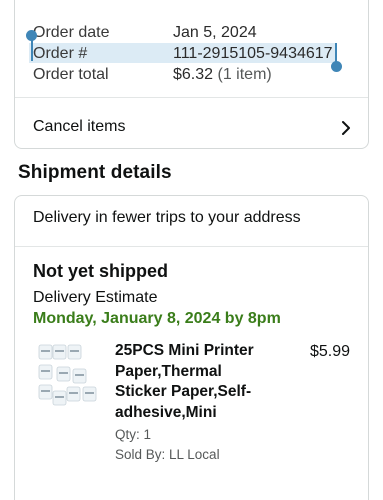  Describe the element at coordinates (68, 376) in the screenshot. I see `product-thumbnail-icon` at that location.